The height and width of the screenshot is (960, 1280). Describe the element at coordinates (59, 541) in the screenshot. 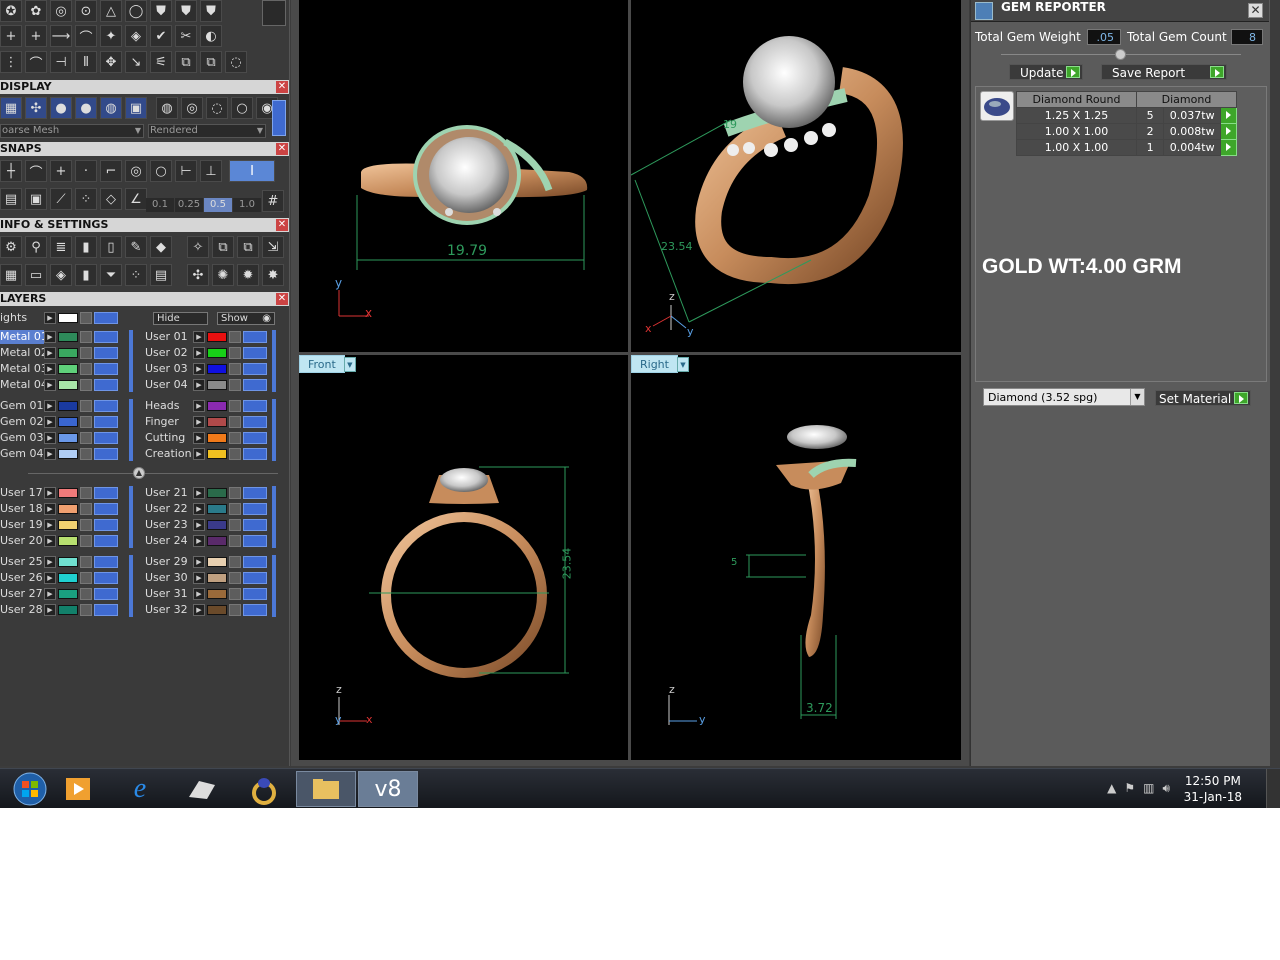

I see `layer-row: User 20 ▶` at that location.